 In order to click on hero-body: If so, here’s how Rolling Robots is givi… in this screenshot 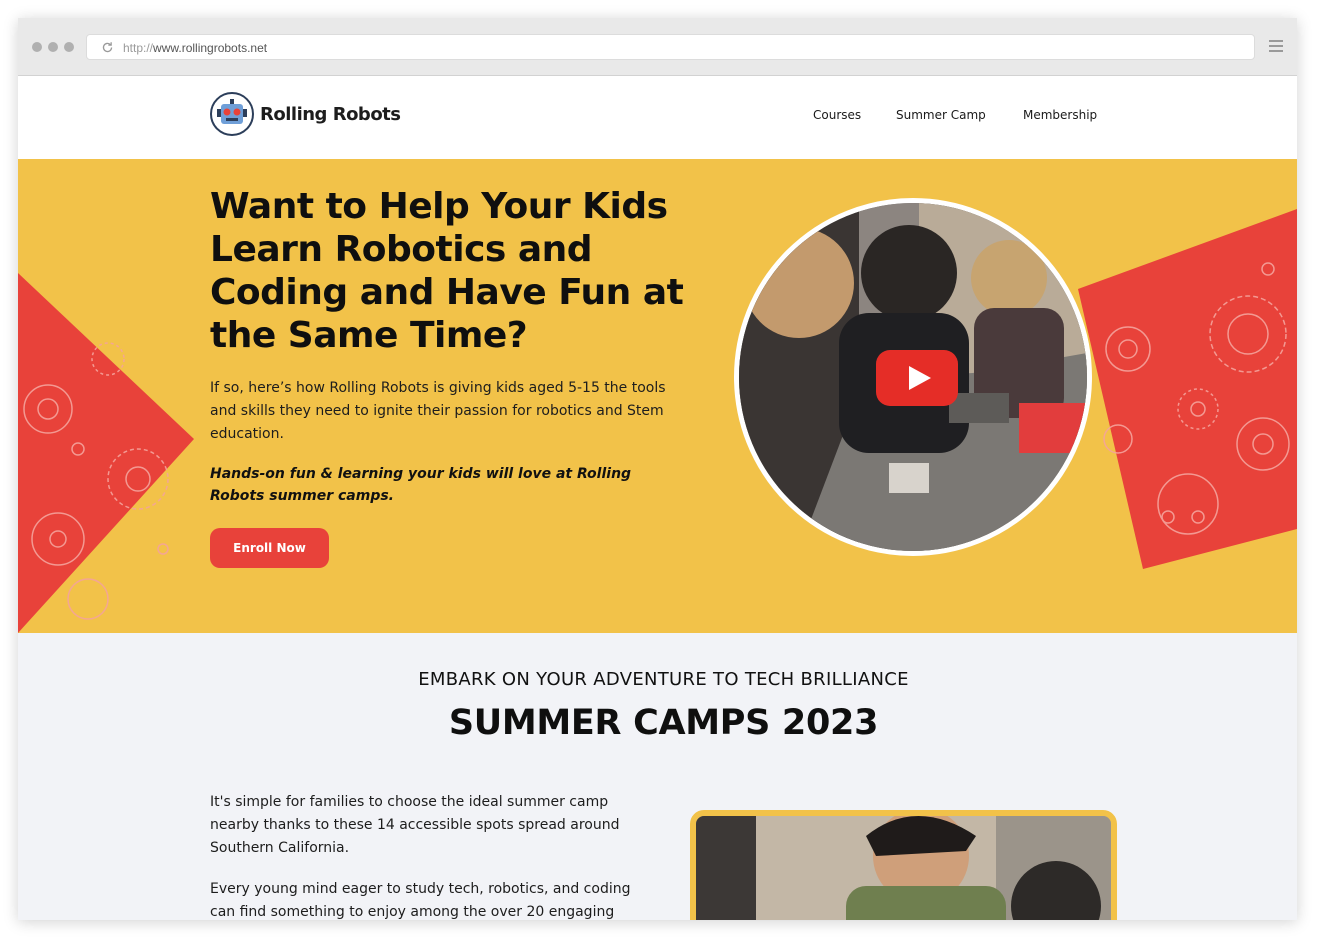, I will do `click(438, 411)`.